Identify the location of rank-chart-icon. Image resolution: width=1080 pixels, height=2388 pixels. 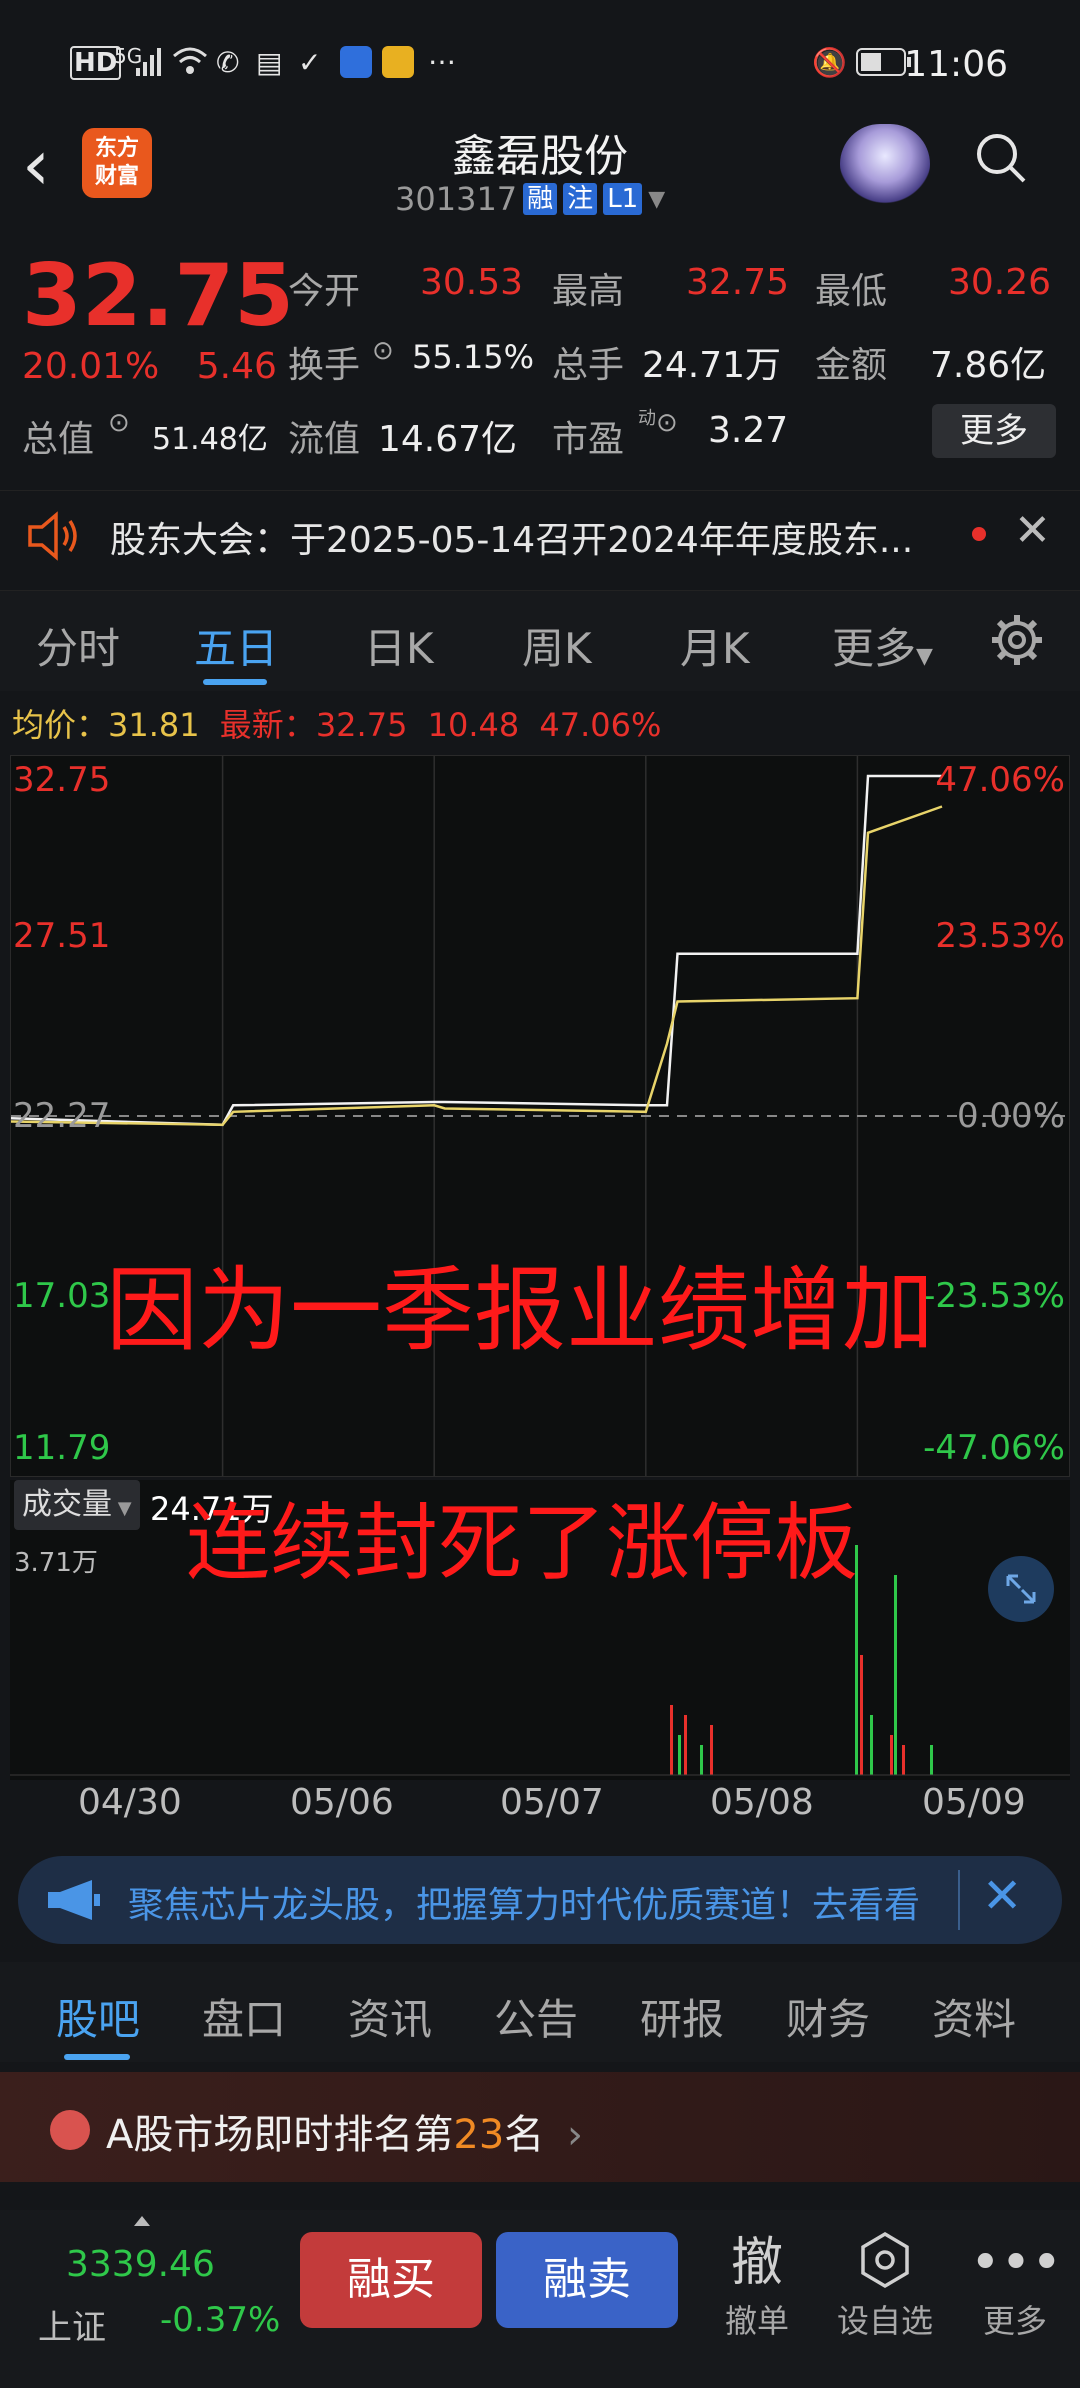
(70, 2130).